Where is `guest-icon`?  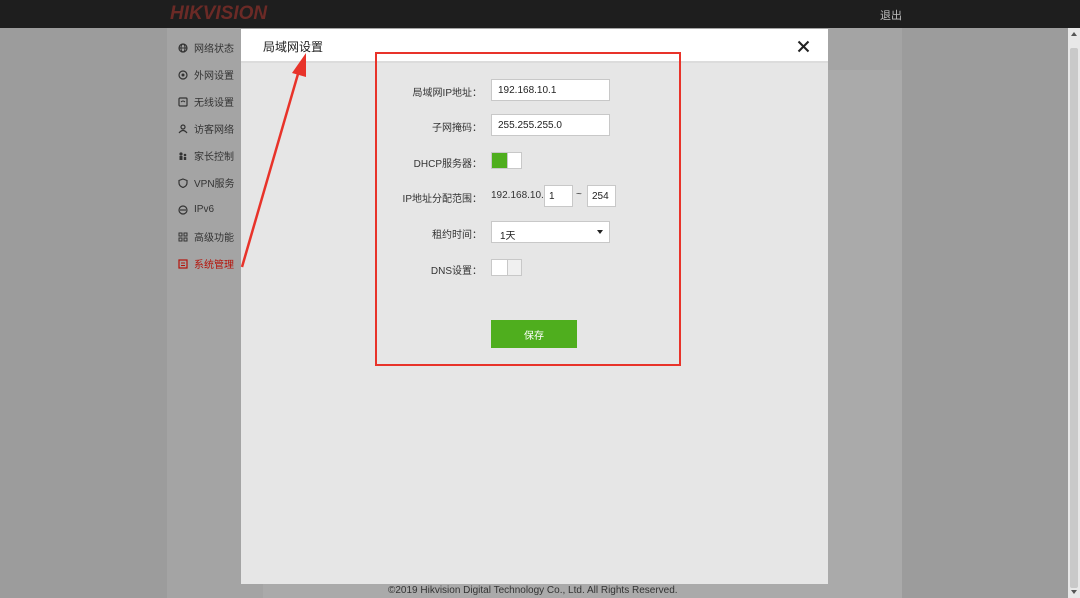 guest-icon is located at coordinates (183, 128).